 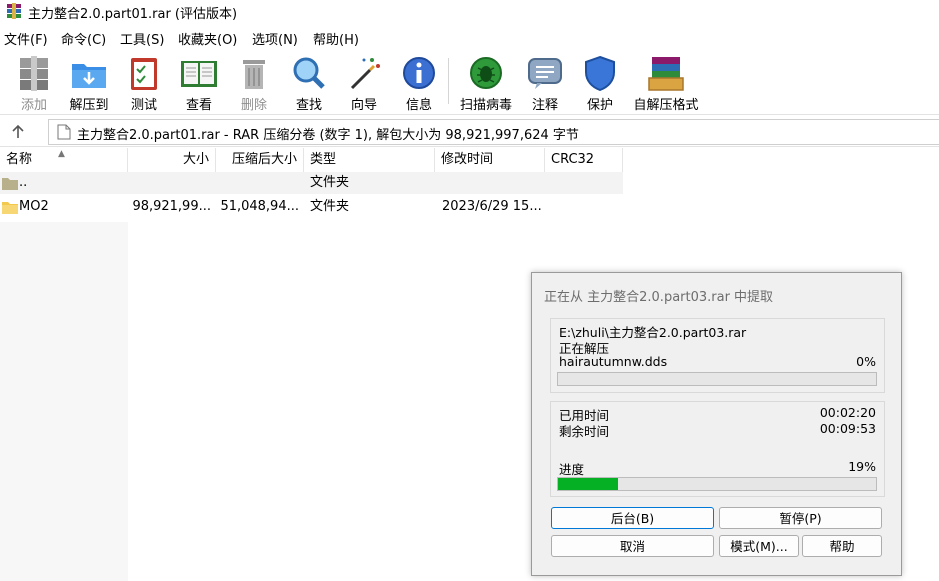 What do you see at coordinates (336, 38) in the screenshot?
I see `menu-help: 帮助(H)` at bounding box center [336, 38].